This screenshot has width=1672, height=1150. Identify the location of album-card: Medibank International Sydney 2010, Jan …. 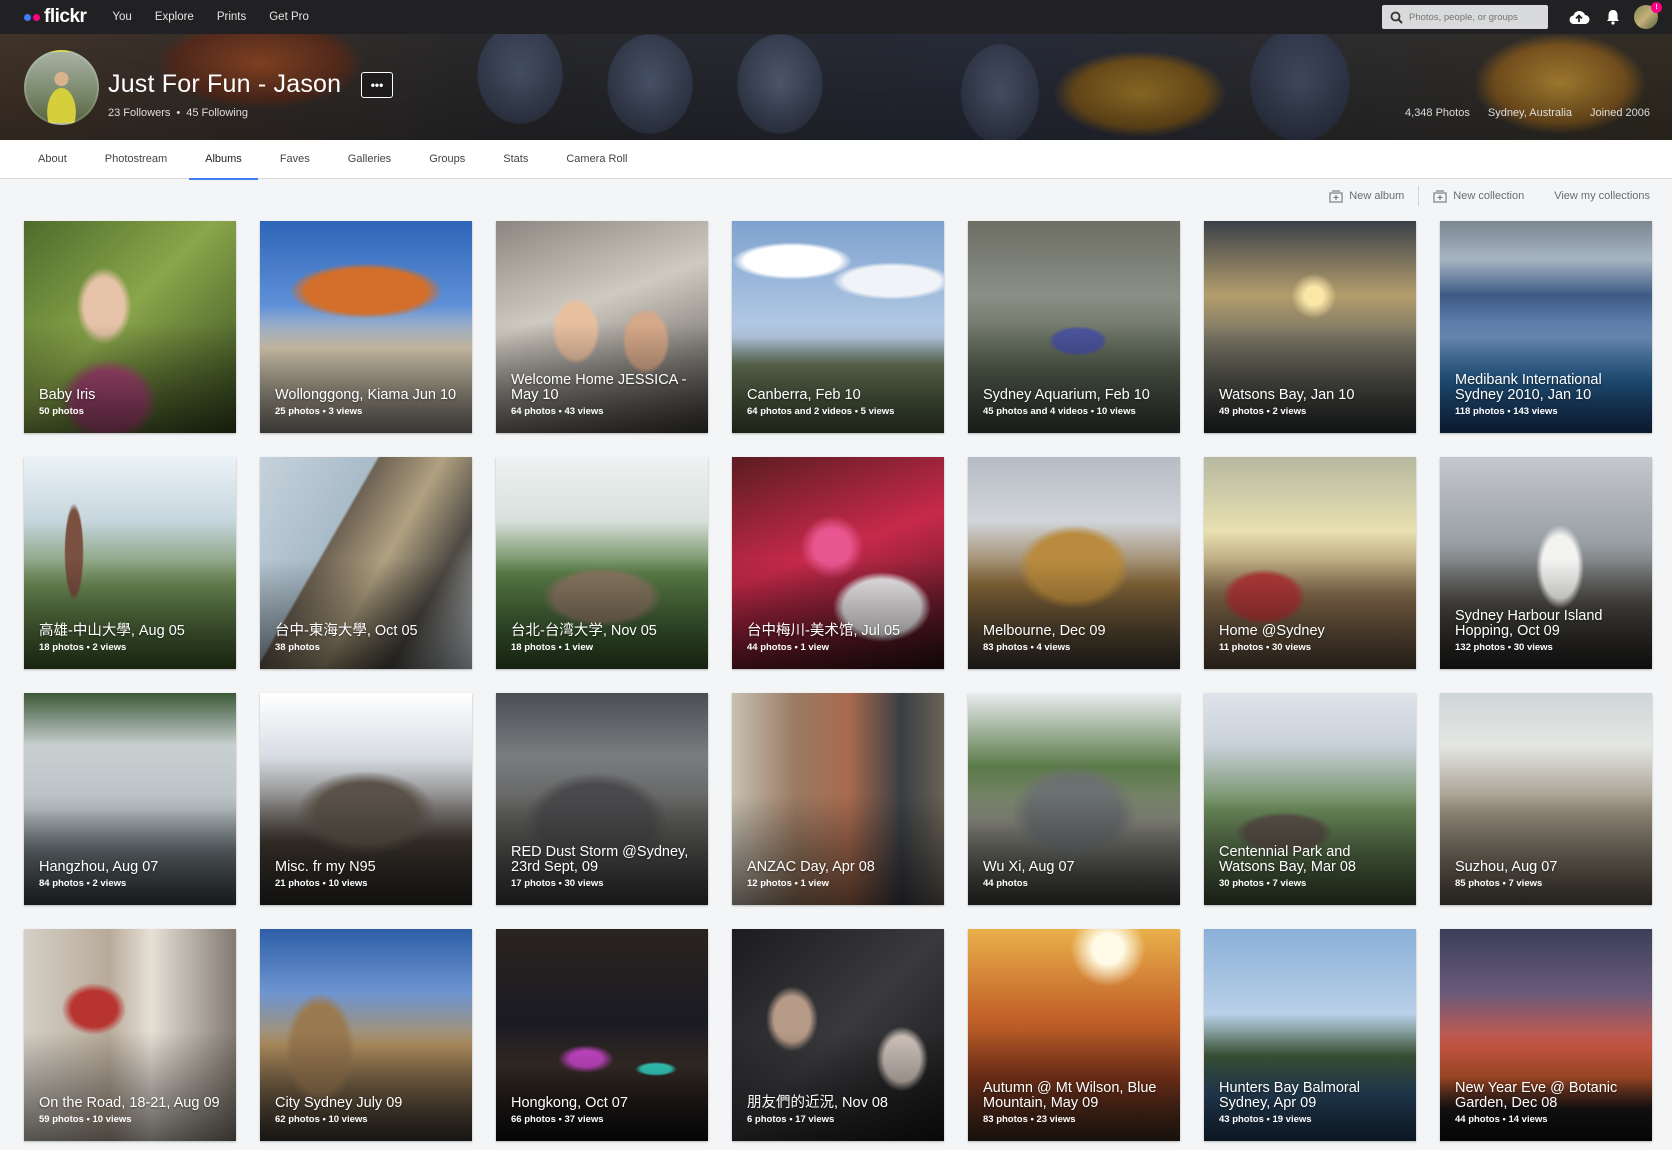
(1546, 327).